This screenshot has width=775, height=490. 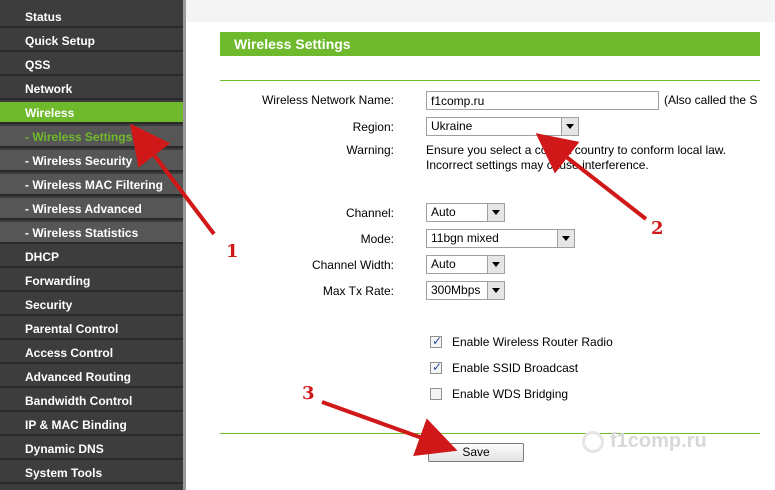 I want to click on sidebar-item-network: Network, so click(x=91, y=89).